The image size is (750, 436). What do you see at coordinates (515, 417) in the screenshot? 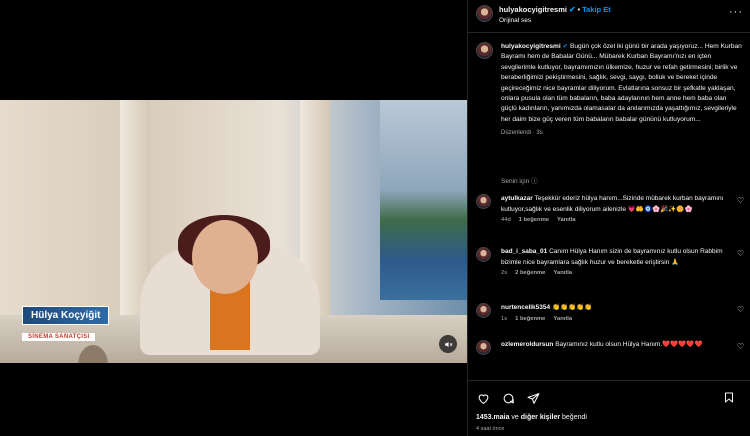
I see `likes-connector: ve` at bounding box center [515, 417].